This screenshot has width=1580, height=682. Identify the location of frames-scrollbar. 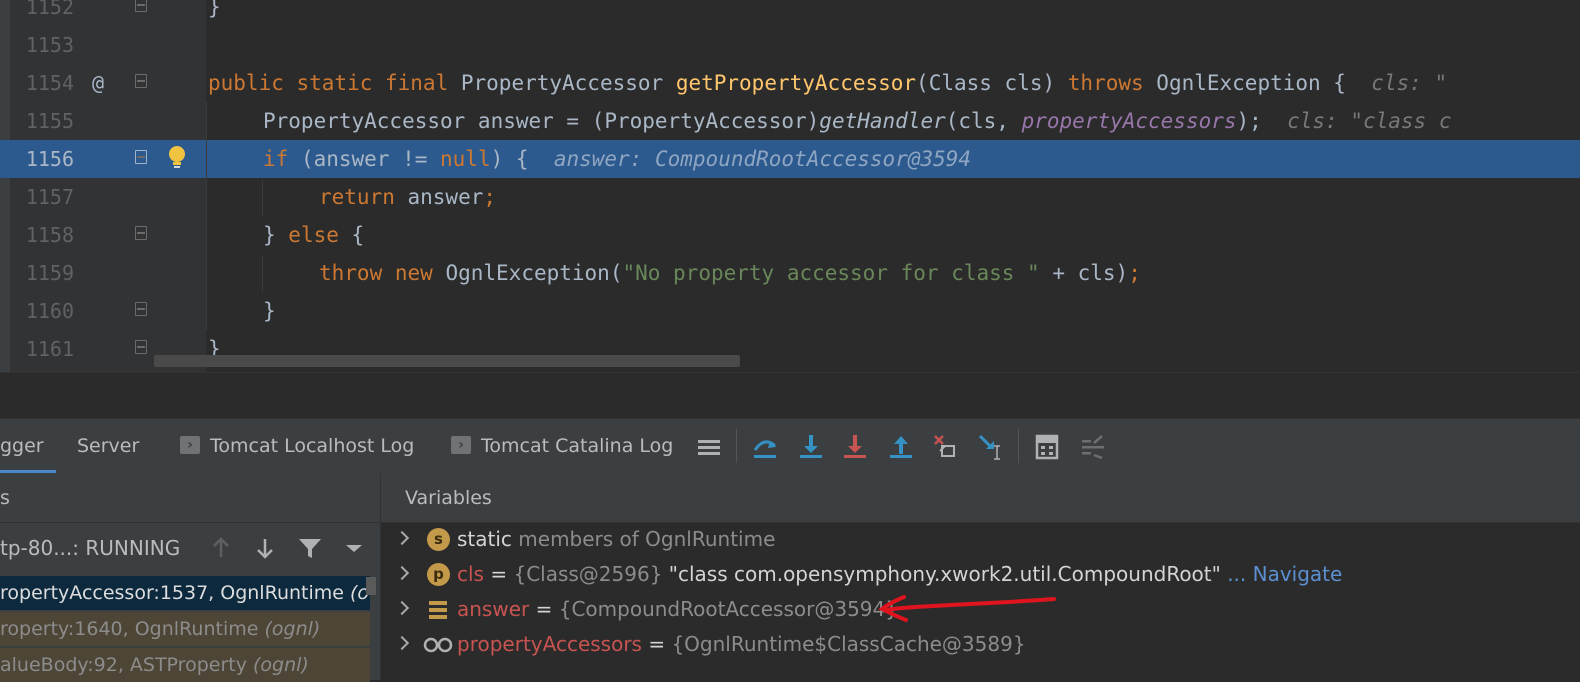
(371, 586).